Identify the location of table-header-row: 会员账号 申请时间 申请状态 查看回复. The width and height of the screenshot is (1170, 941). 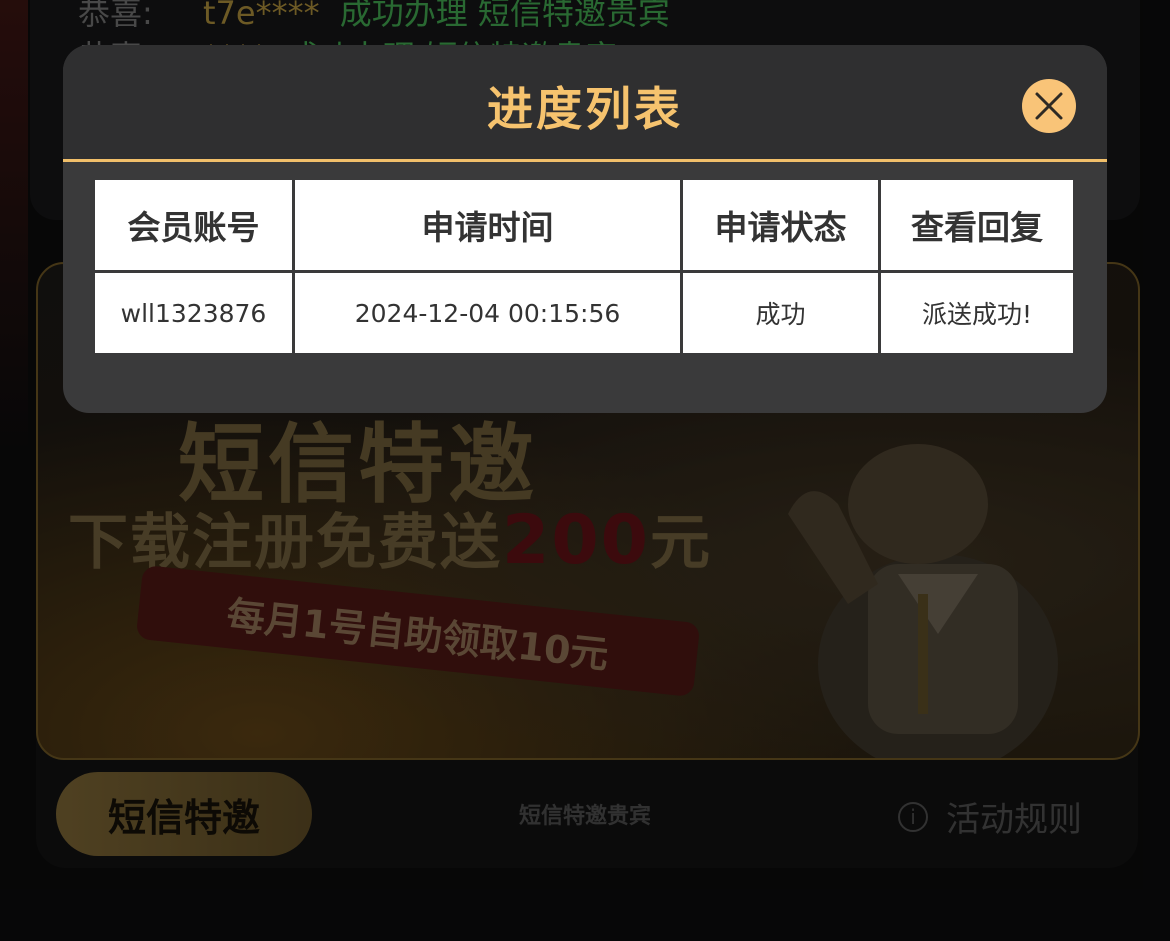
(584, 225).